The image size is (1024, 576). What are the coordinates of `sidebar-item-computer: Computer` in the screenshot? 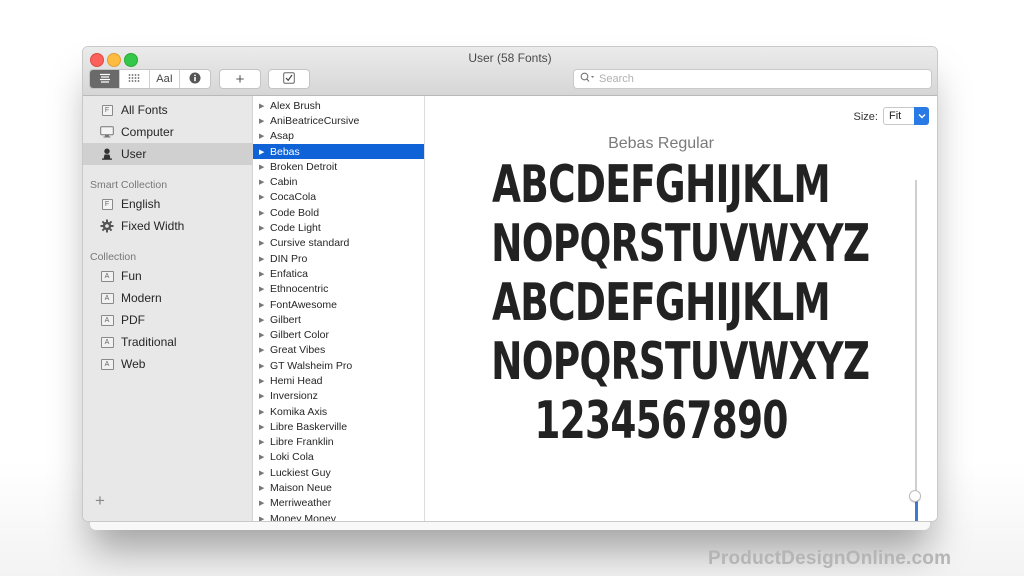 It's located at (167, 132).